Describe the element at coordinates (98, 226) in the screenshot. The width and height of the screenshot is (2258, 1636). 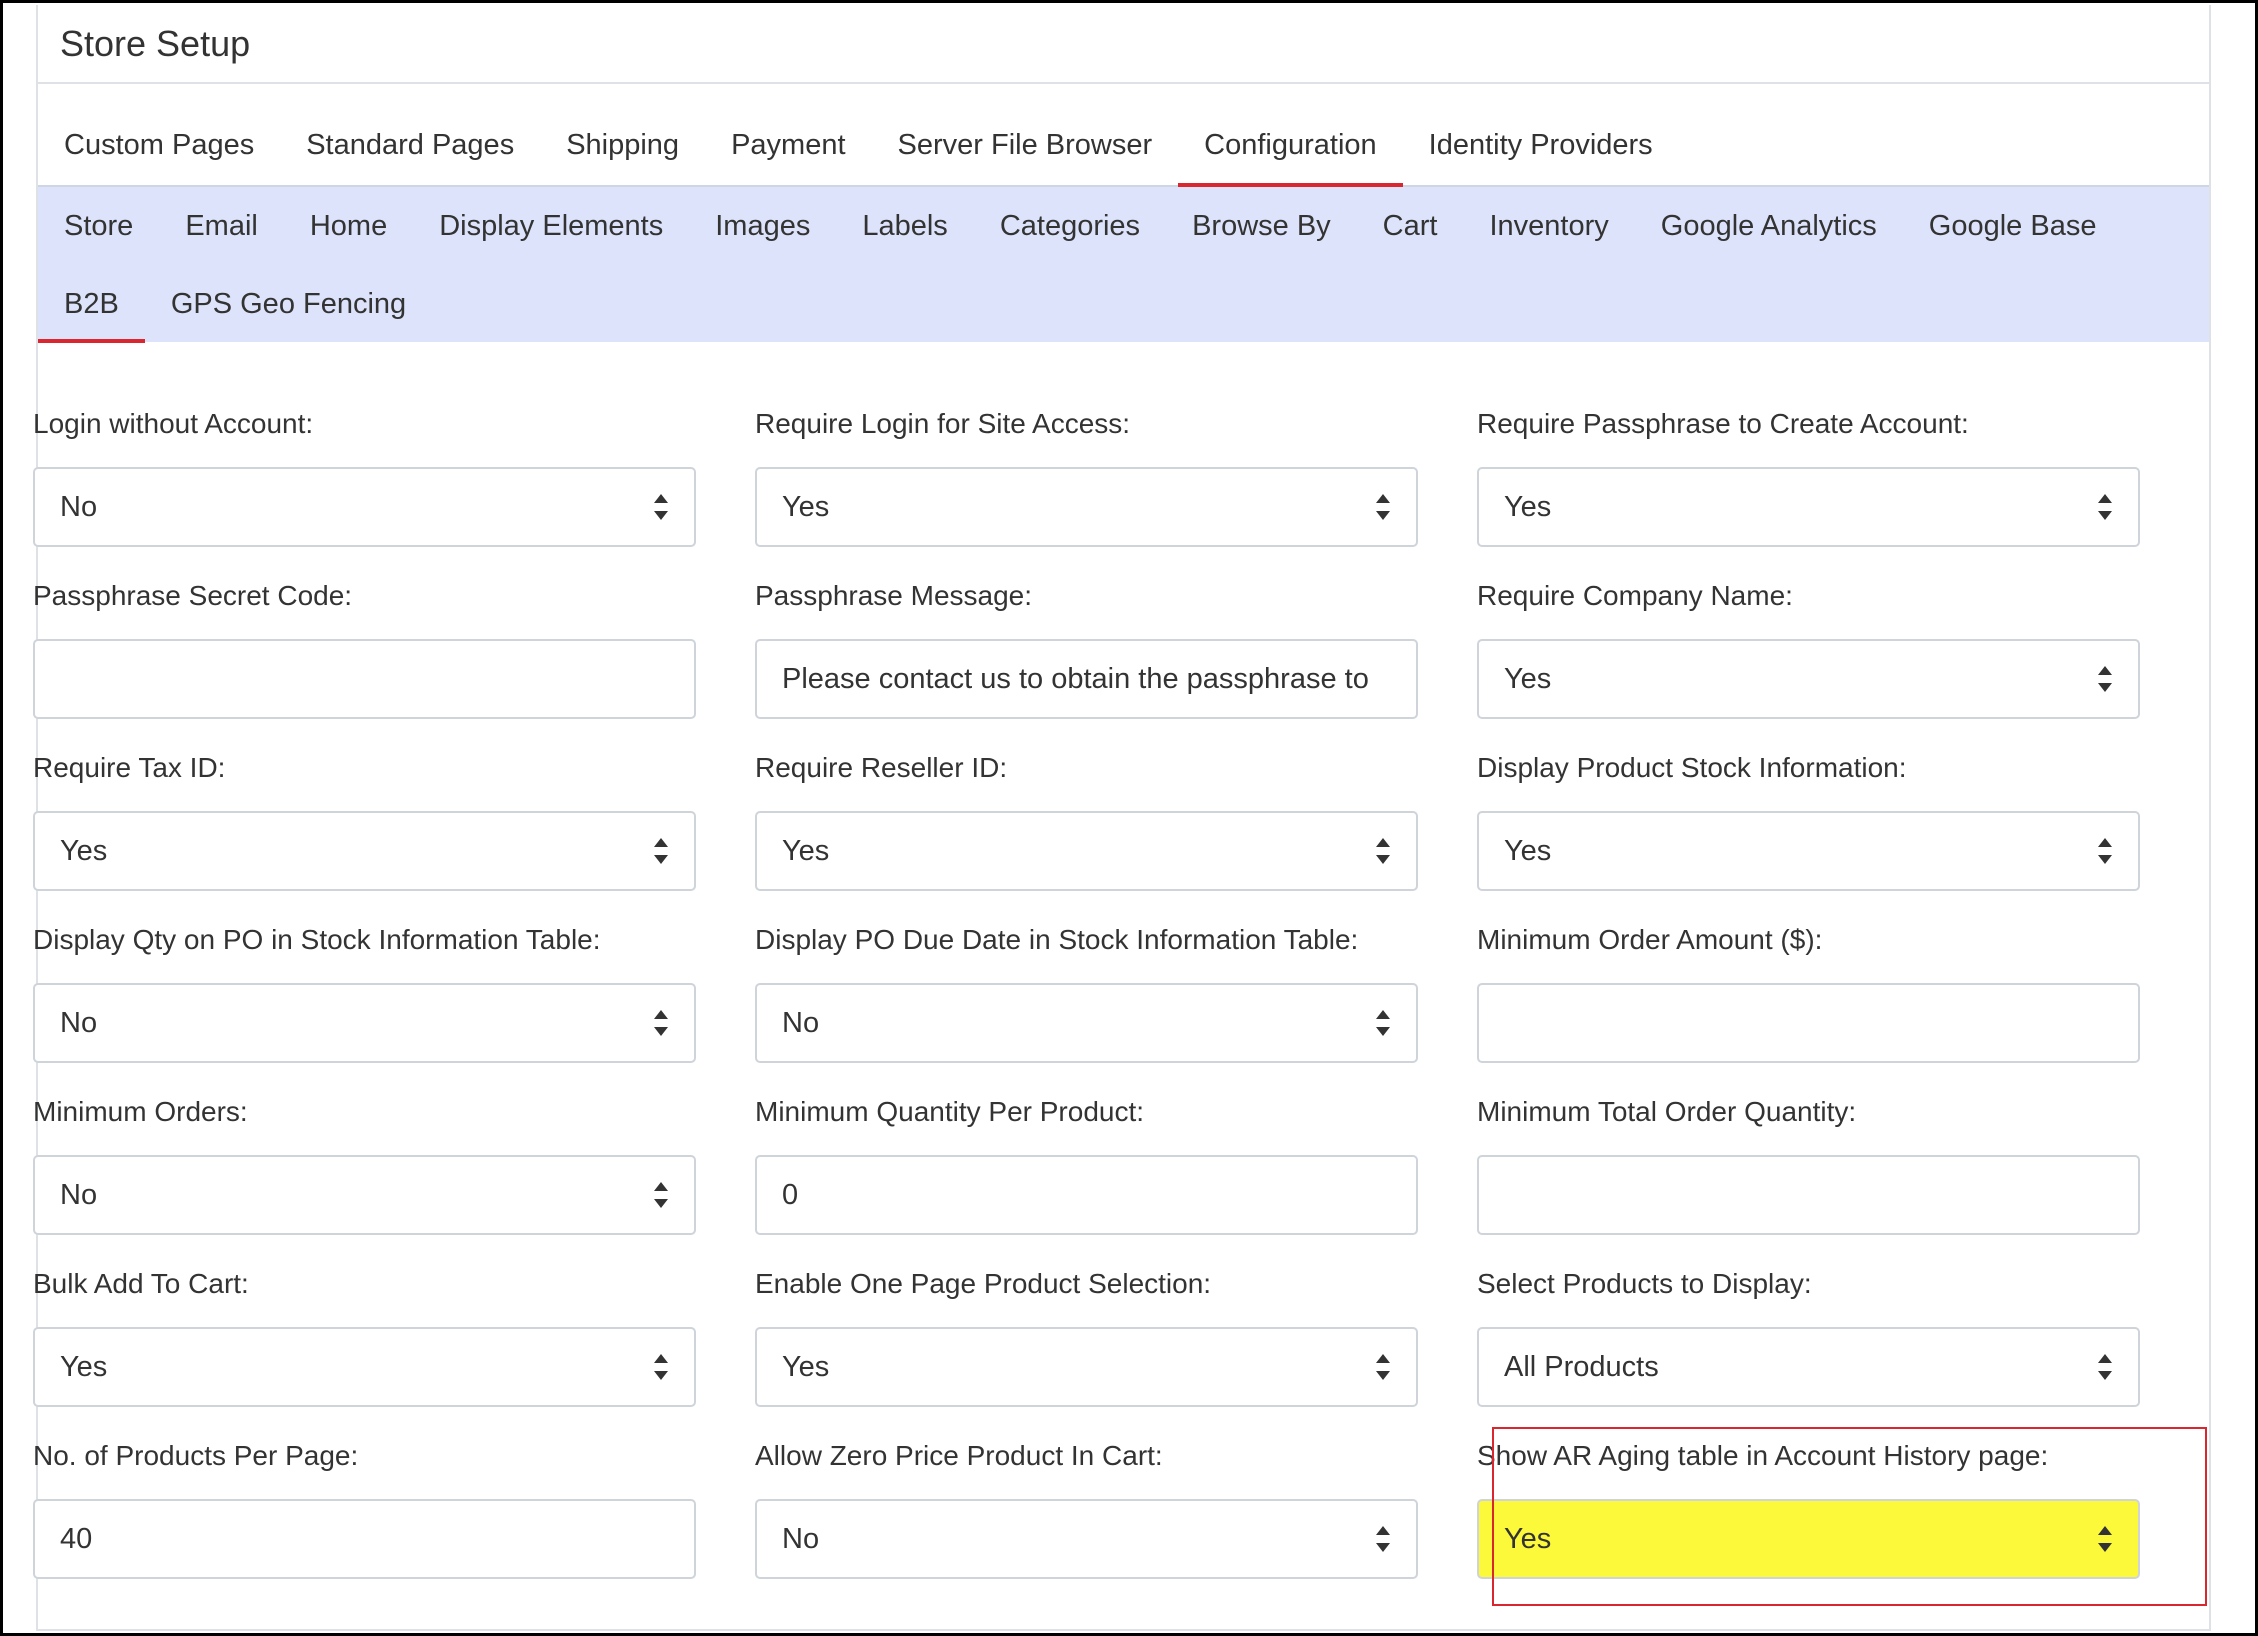
I see `sub-tab-store: Store` at that location.